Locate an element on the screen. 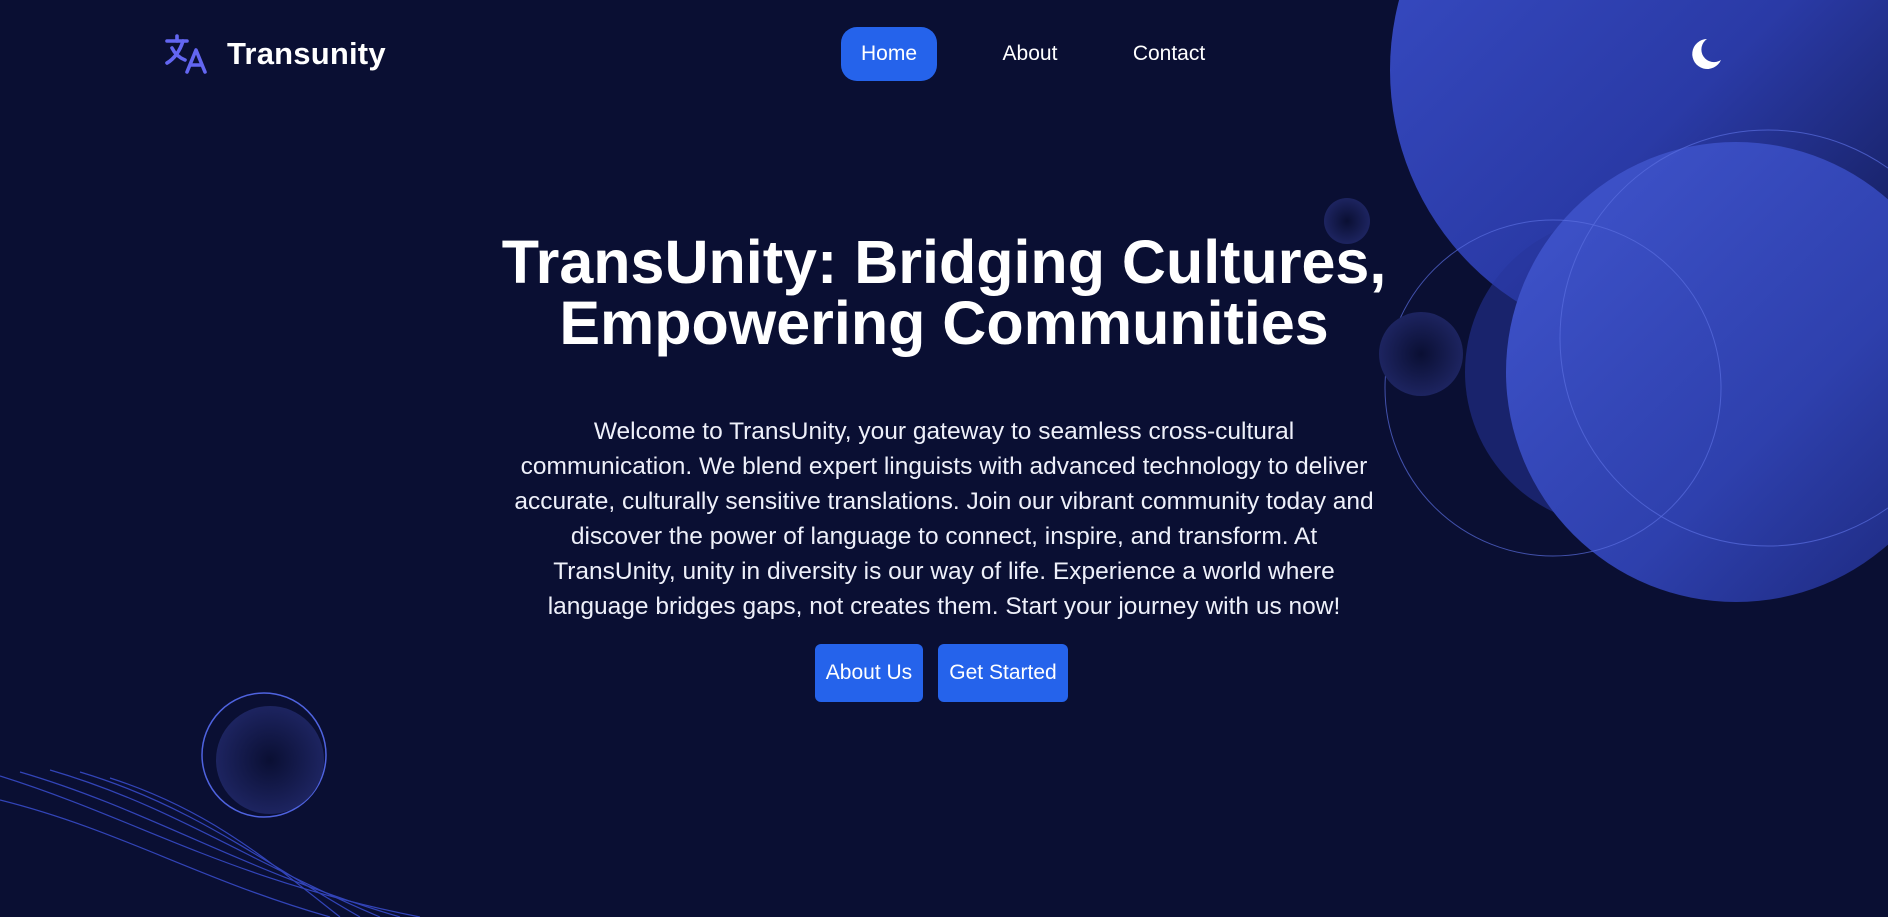 The height and width of the screenshot is (917, 1888). header: Transunity Home About Contact is located at coordinates (944, 55).